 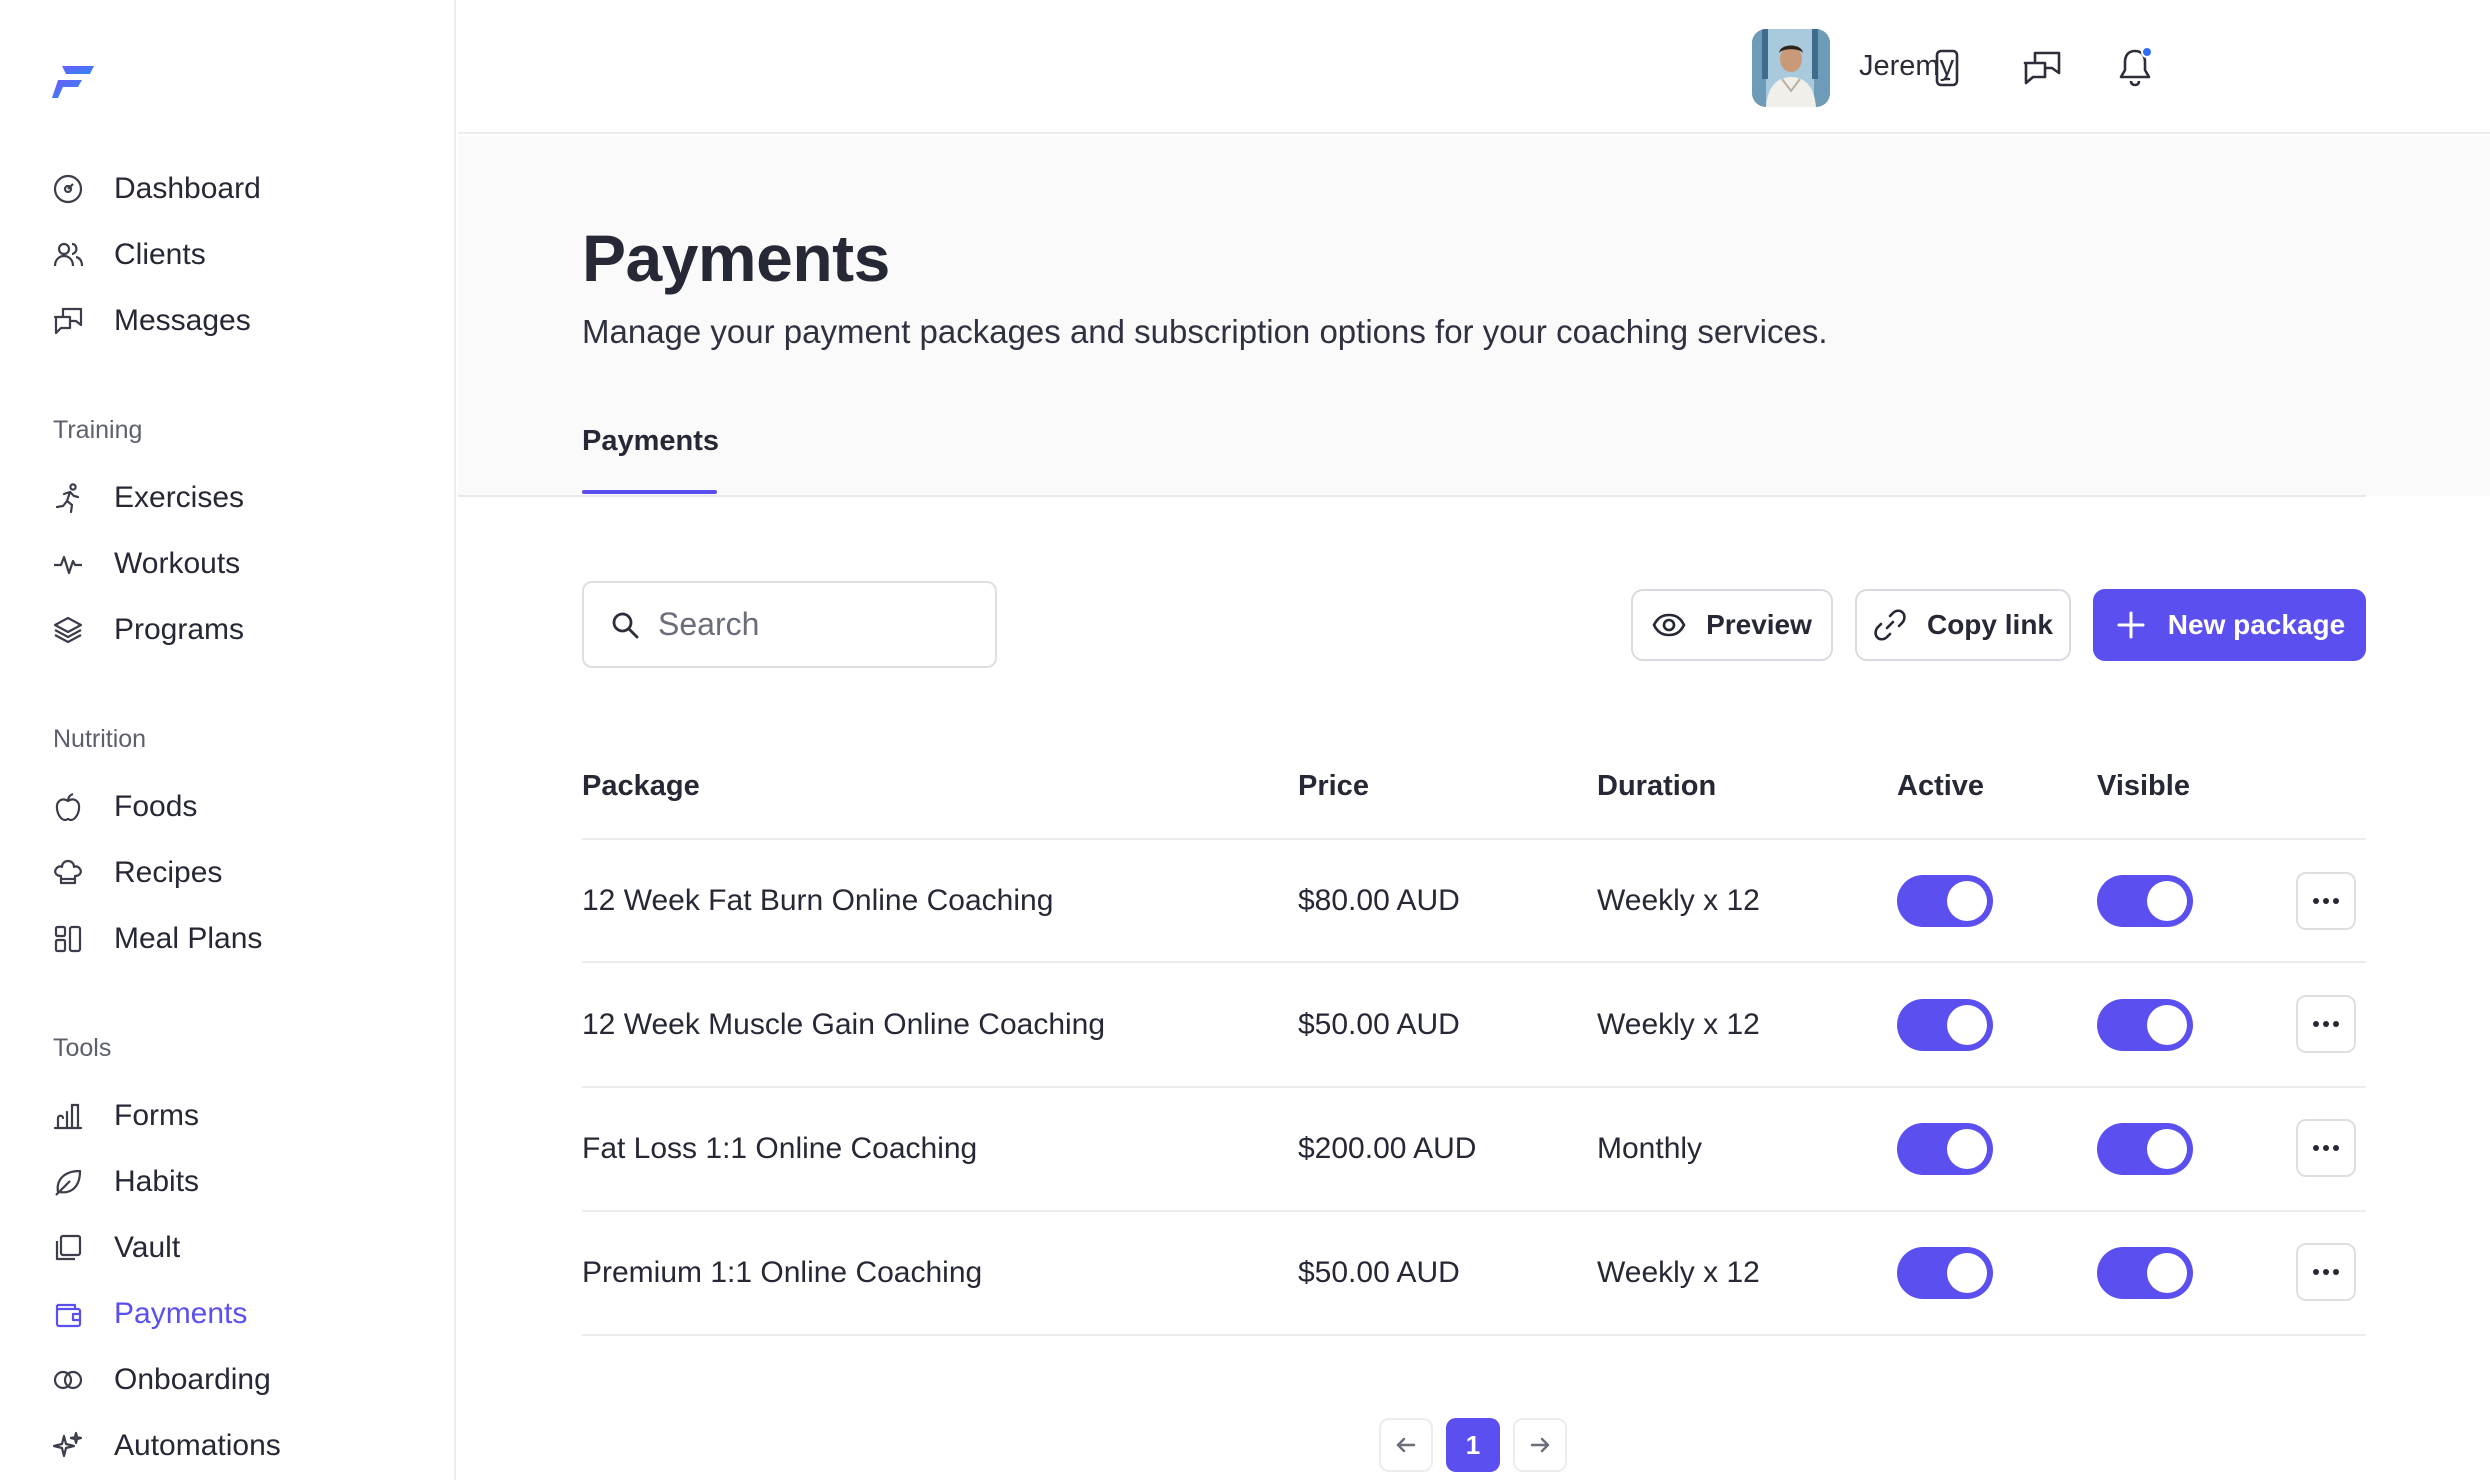 What do you see at coordinates (187, 188) in the screenshot?
I see `sidebar-item-label: Dashboard` at bounding box center [187, 188].